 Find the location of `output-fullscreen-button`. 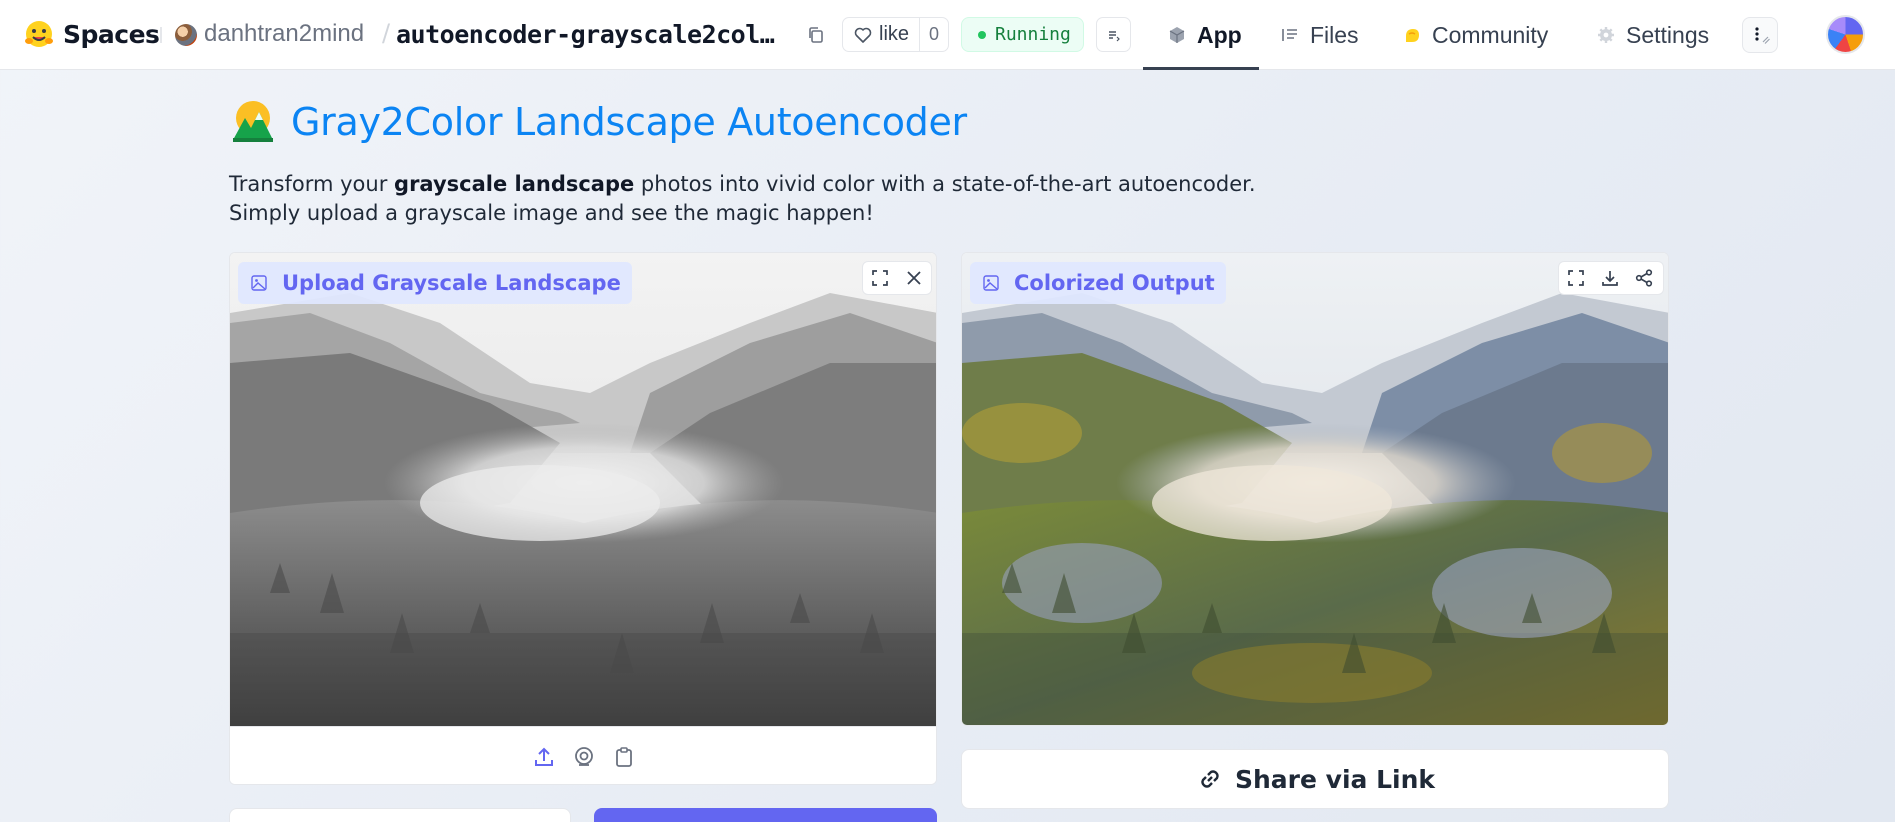

output-fullscreen-button is located at coordinates (1576, 278).